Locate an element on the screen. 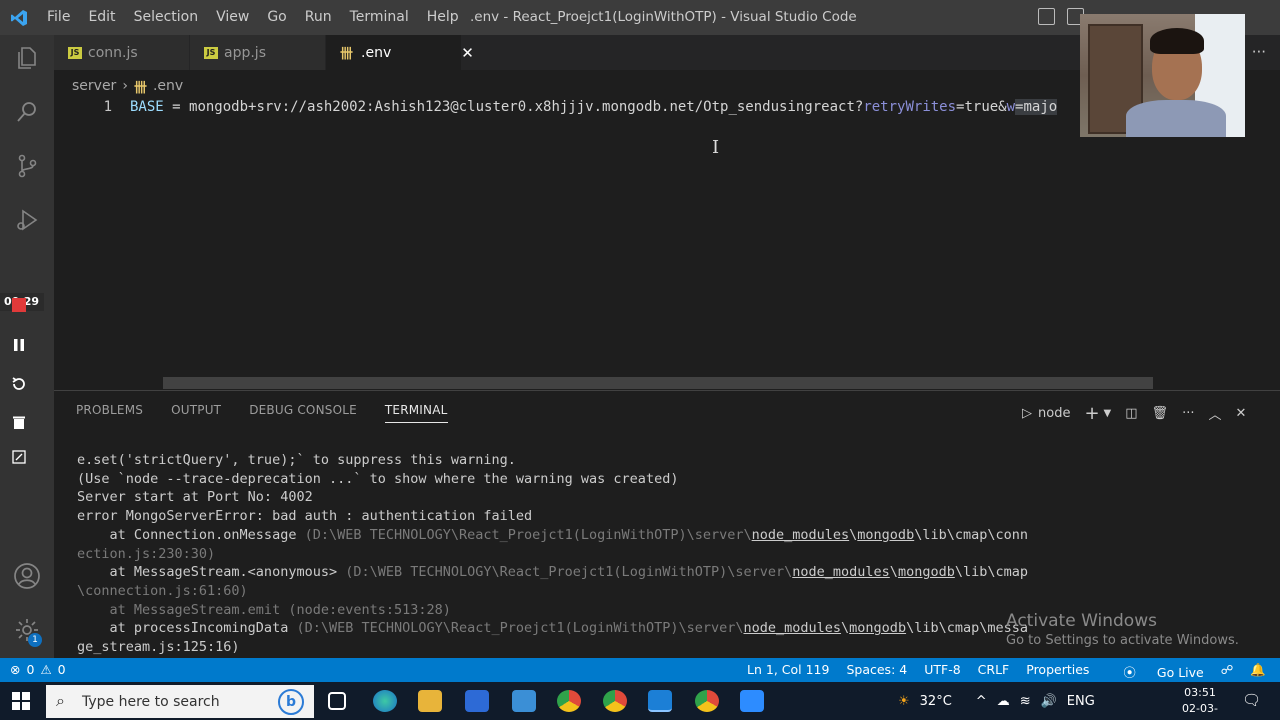 The width and height of the screenshot is (1280, 720). js-file-icon: JS is located at coordinates (211, 52).